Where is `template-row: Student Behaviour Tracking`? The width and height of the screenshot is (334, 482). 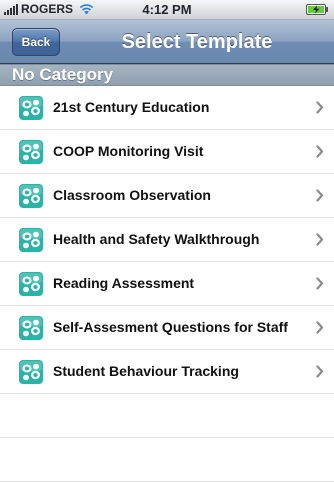
template-row: Student Behaviour Tracking is located at coordinates (167, 372).